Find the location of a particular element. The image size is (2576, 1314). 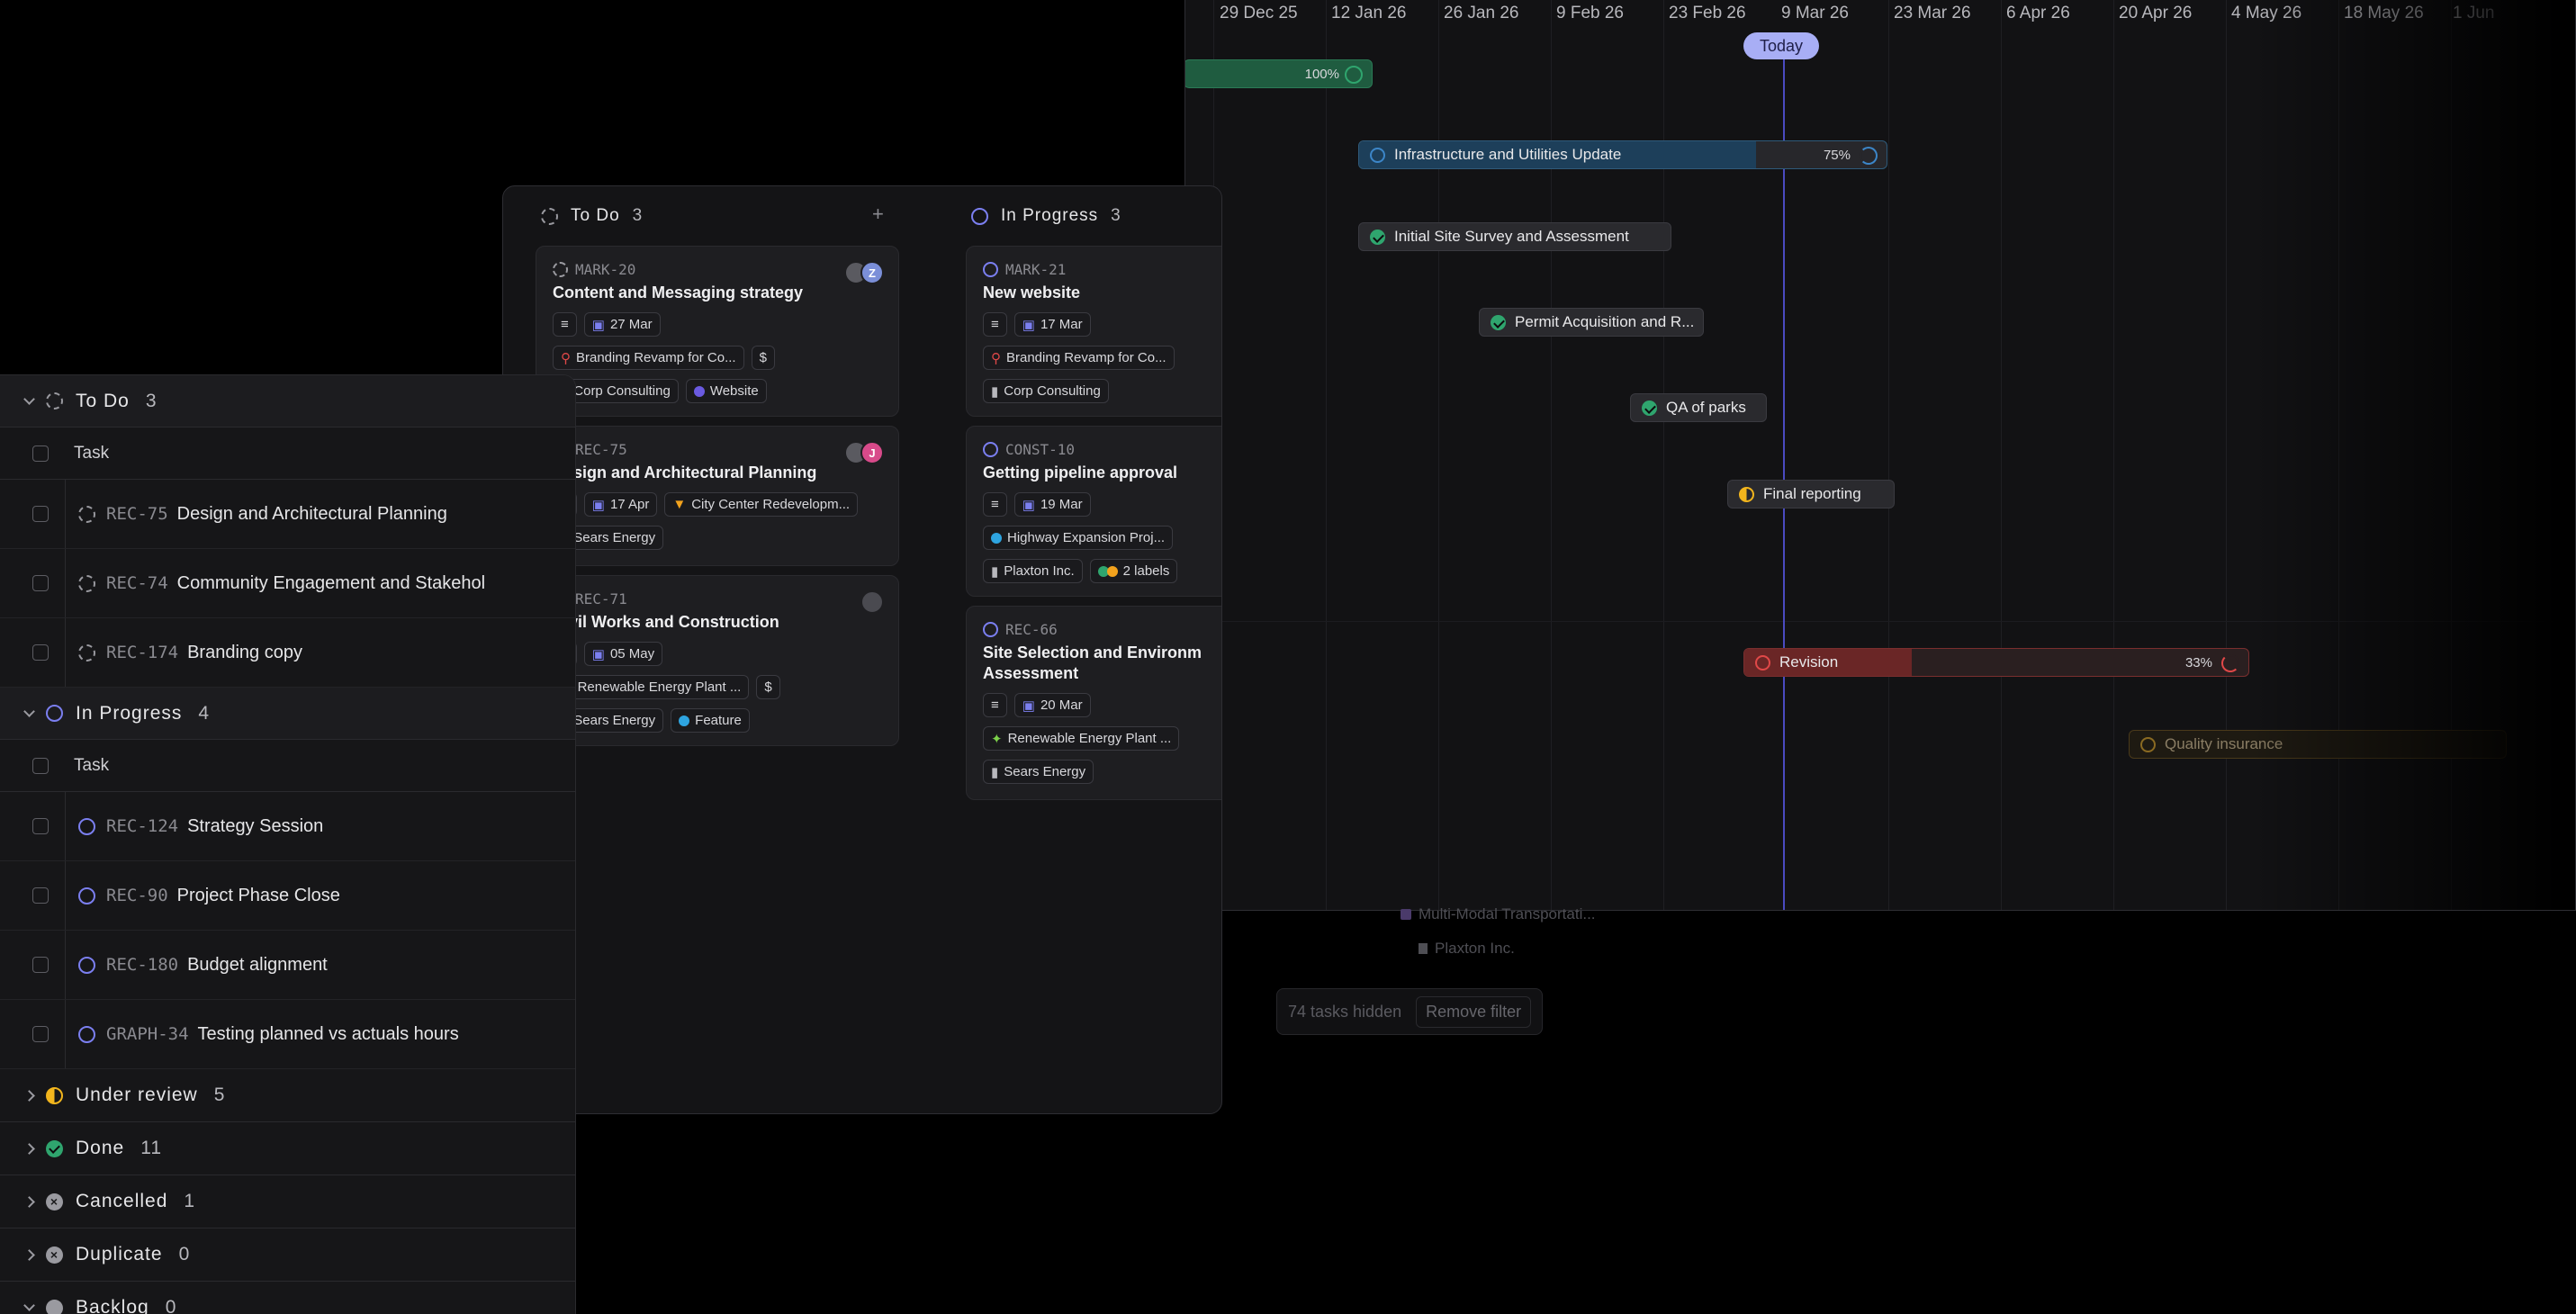

gantt-bar-revision: Revision 33% is located at coordinates (1996, 663).